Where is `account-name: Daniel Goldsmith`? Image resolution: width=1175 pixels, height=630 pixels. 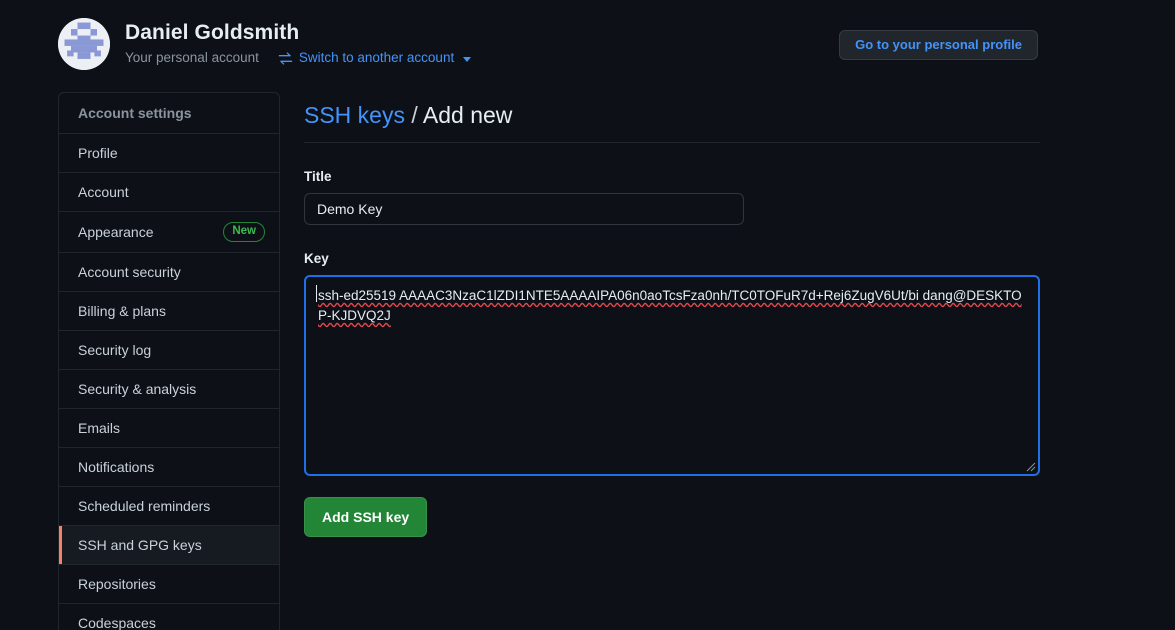 account-name: Daniel Goldsmith is located at coordinates (212, 32).